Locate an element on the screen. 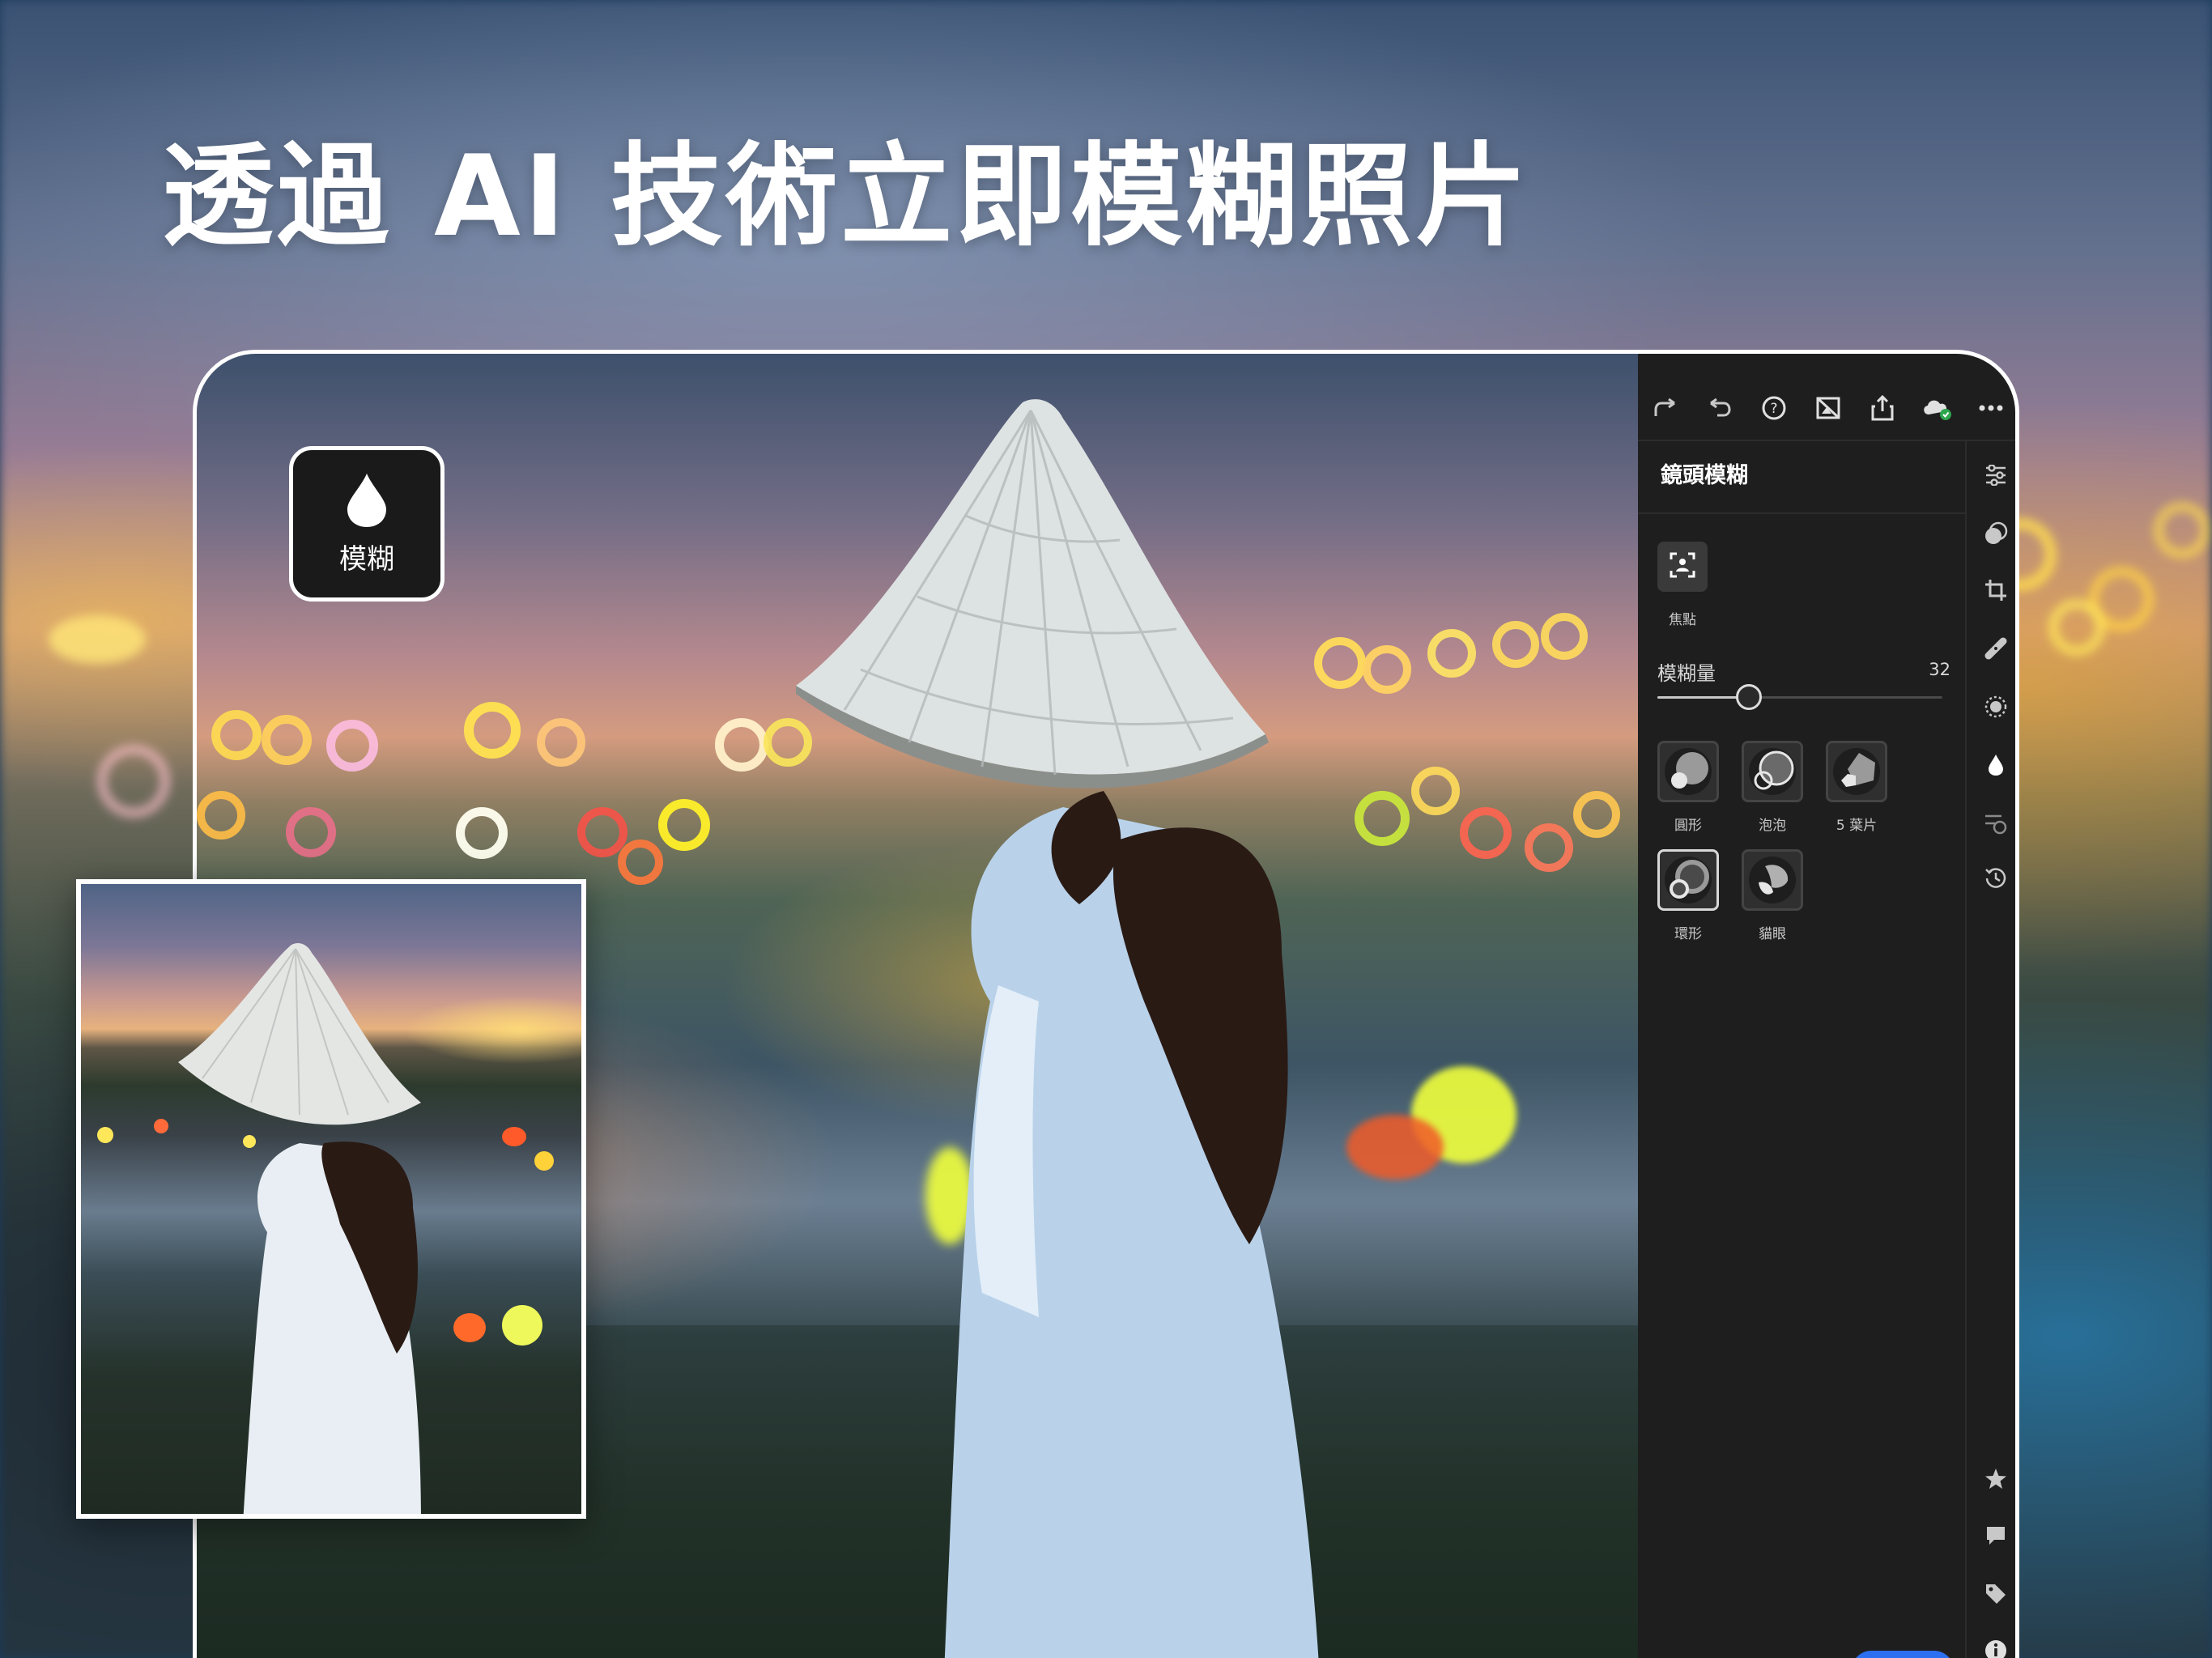 The height and width of the screenshot is (1658, 2212). bokeh-label: 圓形 is located at coordinates (1688, 826).